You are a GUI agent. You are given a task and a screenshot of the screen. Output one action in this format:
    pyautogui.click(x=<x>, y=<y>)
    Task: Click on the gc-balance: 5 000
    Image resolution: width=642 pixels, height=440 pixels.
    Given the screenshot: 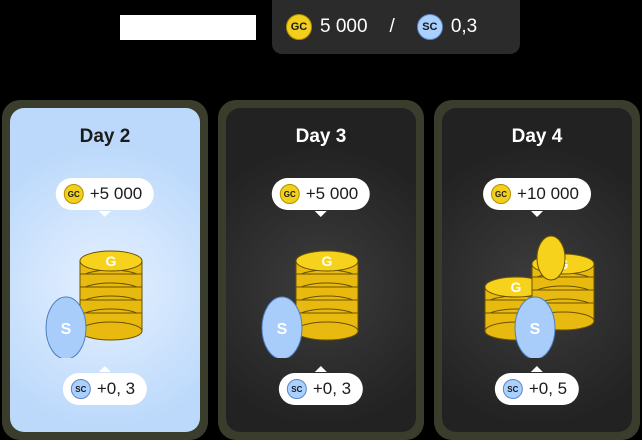 What is the action you would take?
    pyautogui.click(x=344, y=26)
    